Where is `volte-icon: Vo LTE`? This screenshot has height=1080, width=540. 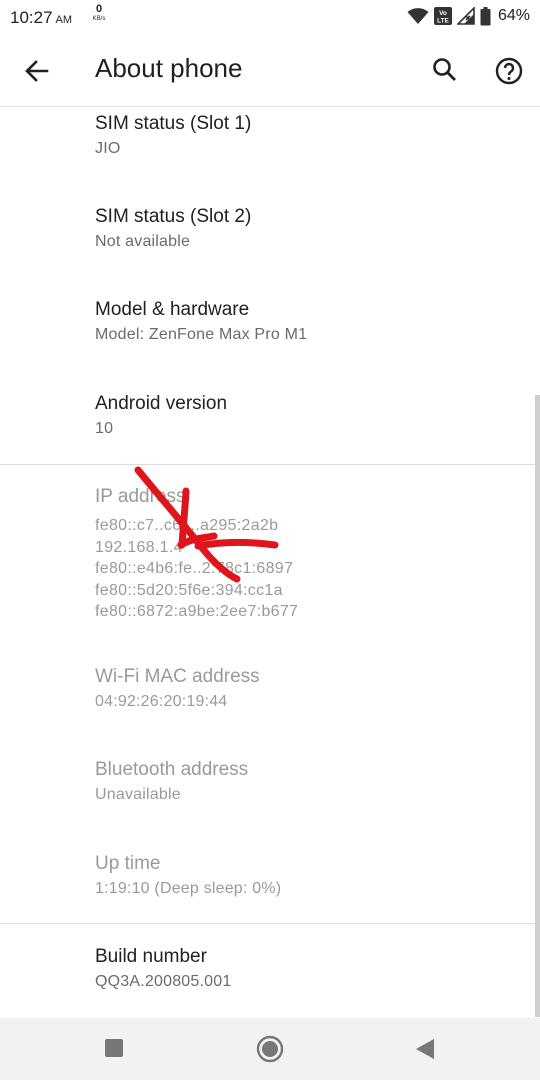 volte-icon: Vo LTE is located at coordinates (442, 16).